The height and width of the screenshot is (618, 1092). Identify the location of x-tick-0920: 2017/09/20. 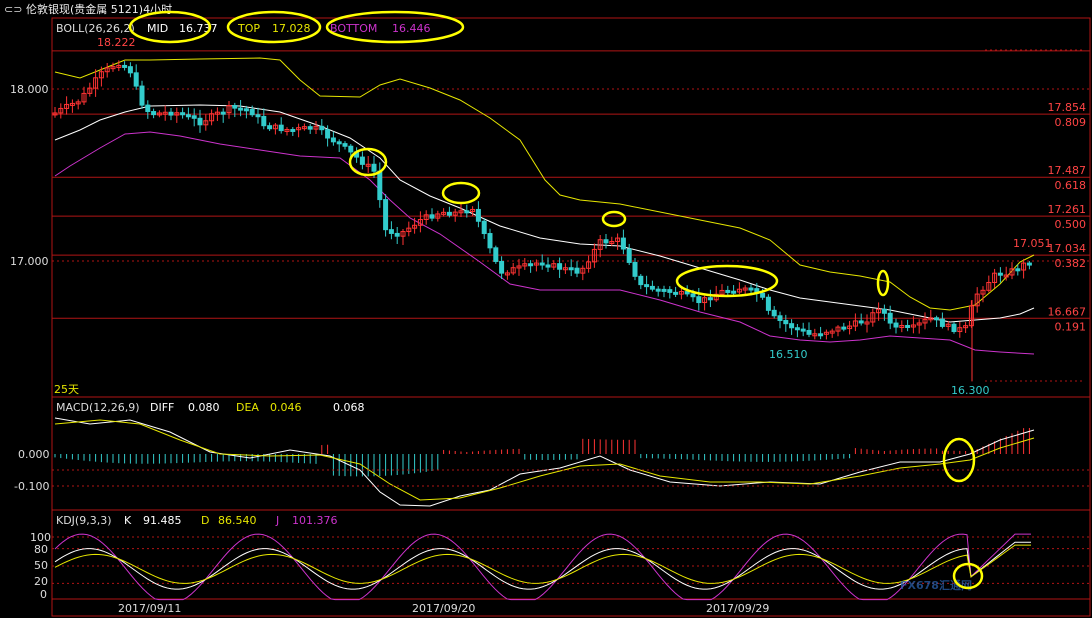
(443, 608).